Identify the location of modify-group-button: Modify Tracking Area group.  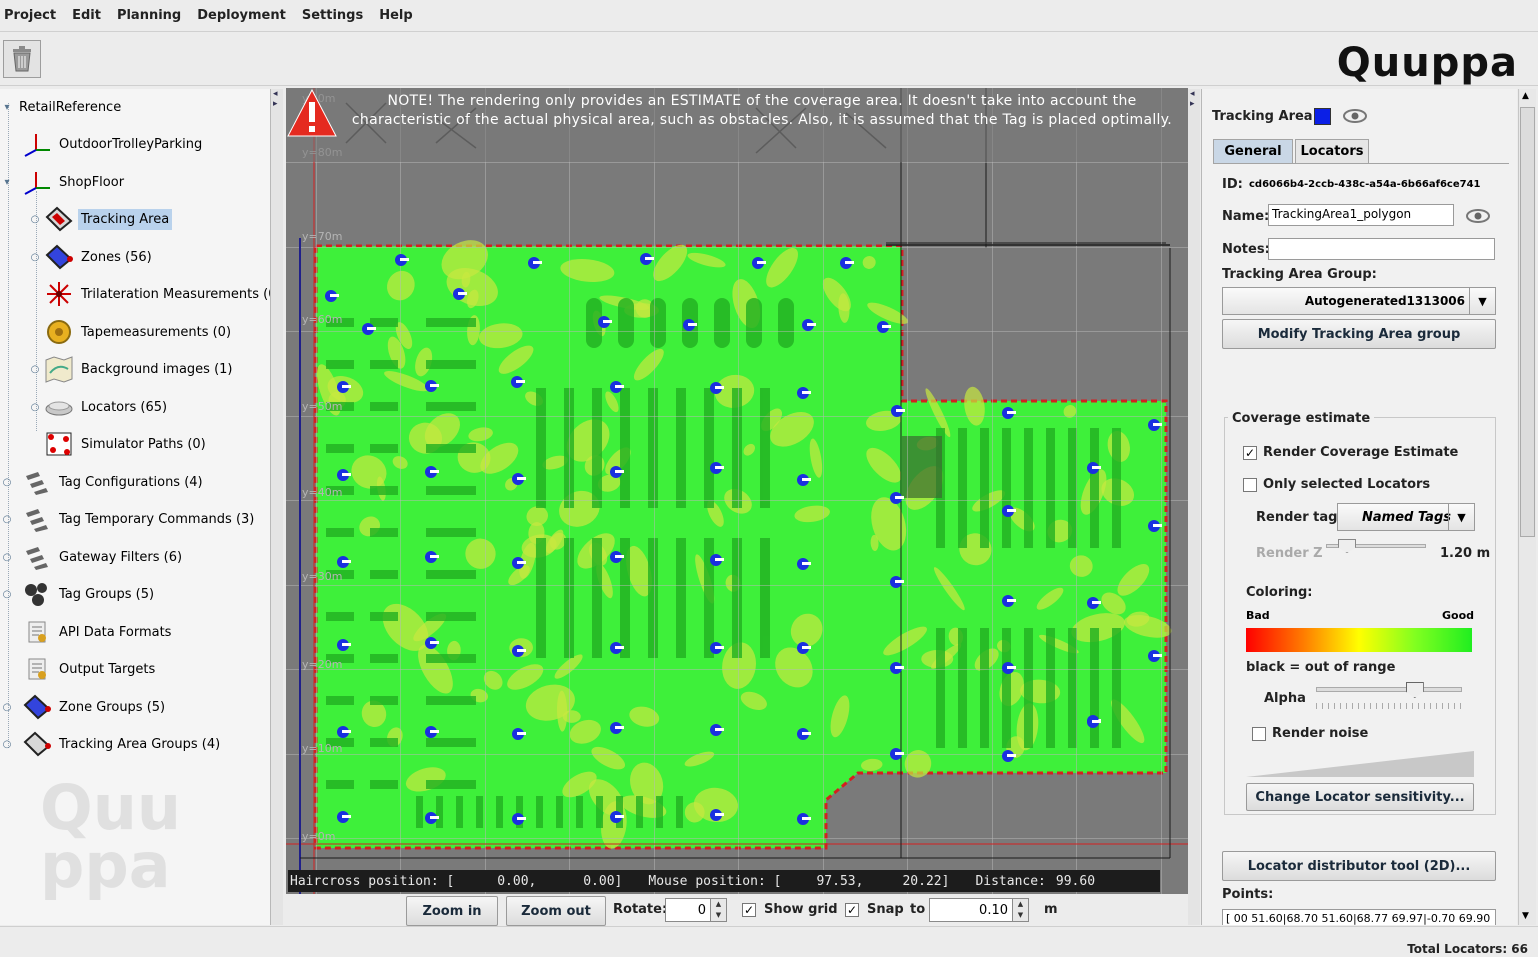
(1359, 334).